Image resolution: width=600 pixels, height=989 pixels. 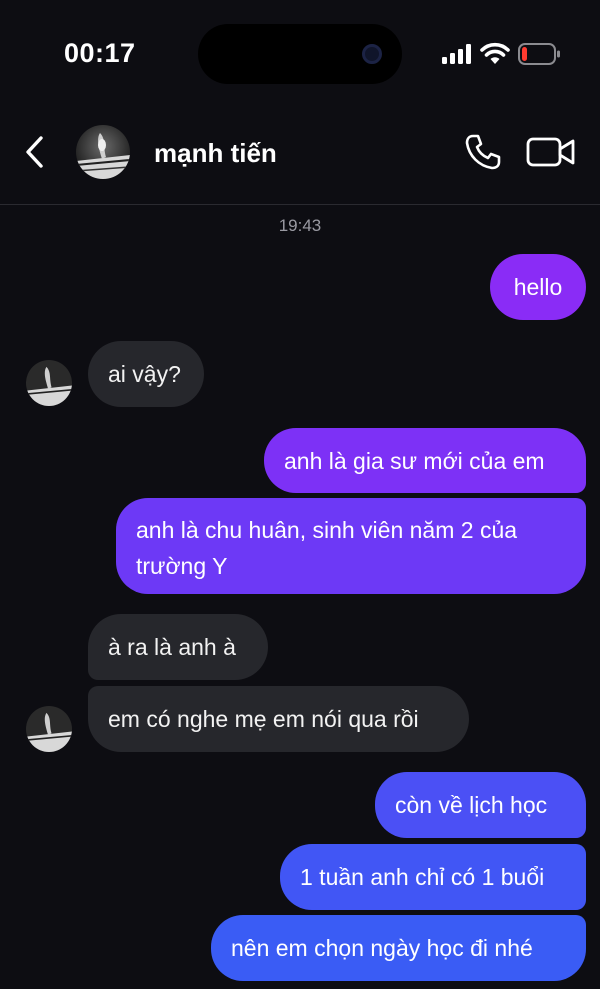 I want to click on status-bar: 00:17, so click(x=300, y=50).